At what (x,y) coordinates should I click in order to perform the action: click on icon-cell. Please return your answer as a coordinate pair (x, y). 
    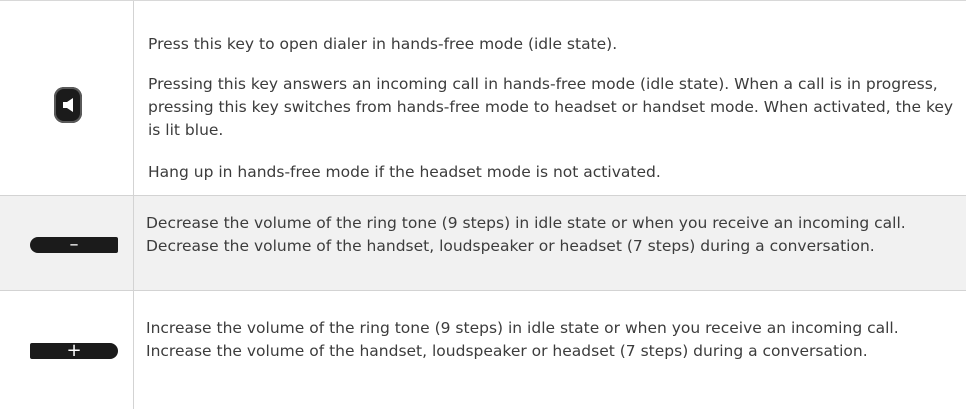
    Looking at the image, I should click on (67, 98).